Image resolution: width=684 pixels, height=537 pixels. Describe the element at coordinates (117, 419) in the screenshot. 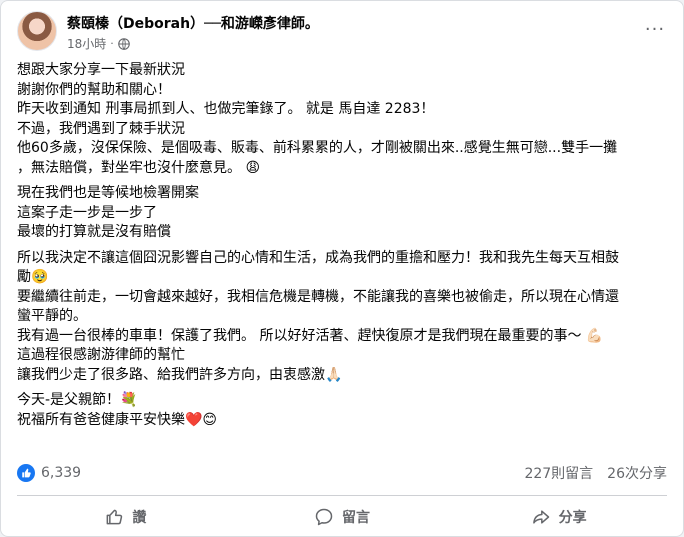

I see `post-text-line: 祝福所有爸爸健康平安快樂❤️😊` at that location.